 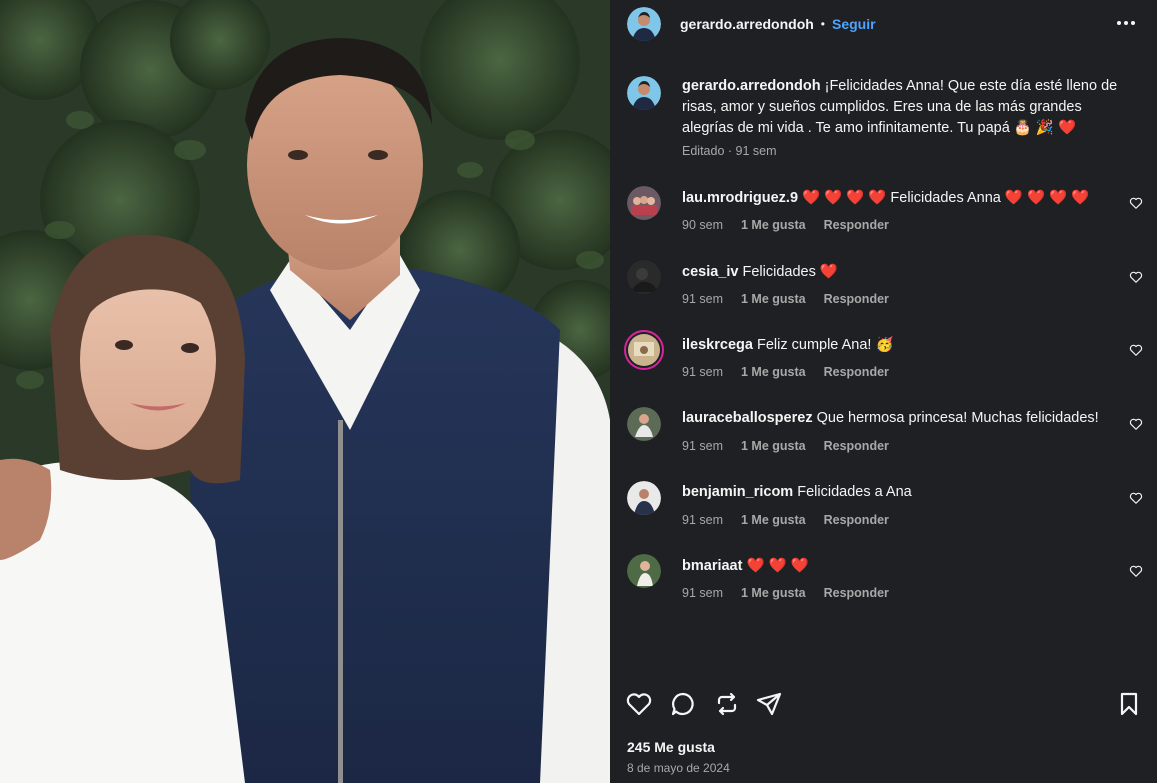 What do you see at coordinates (710, 272) in the screenshot?
I see `comment-username: cesia_iv` at bounding box center [710, 272].